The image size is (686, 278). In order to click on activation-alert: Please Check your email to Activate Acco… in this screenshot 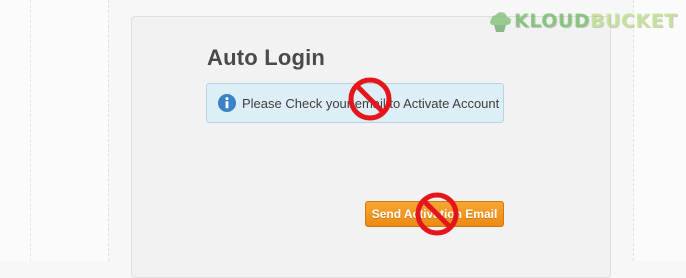, I will do `click(355, 103)`.